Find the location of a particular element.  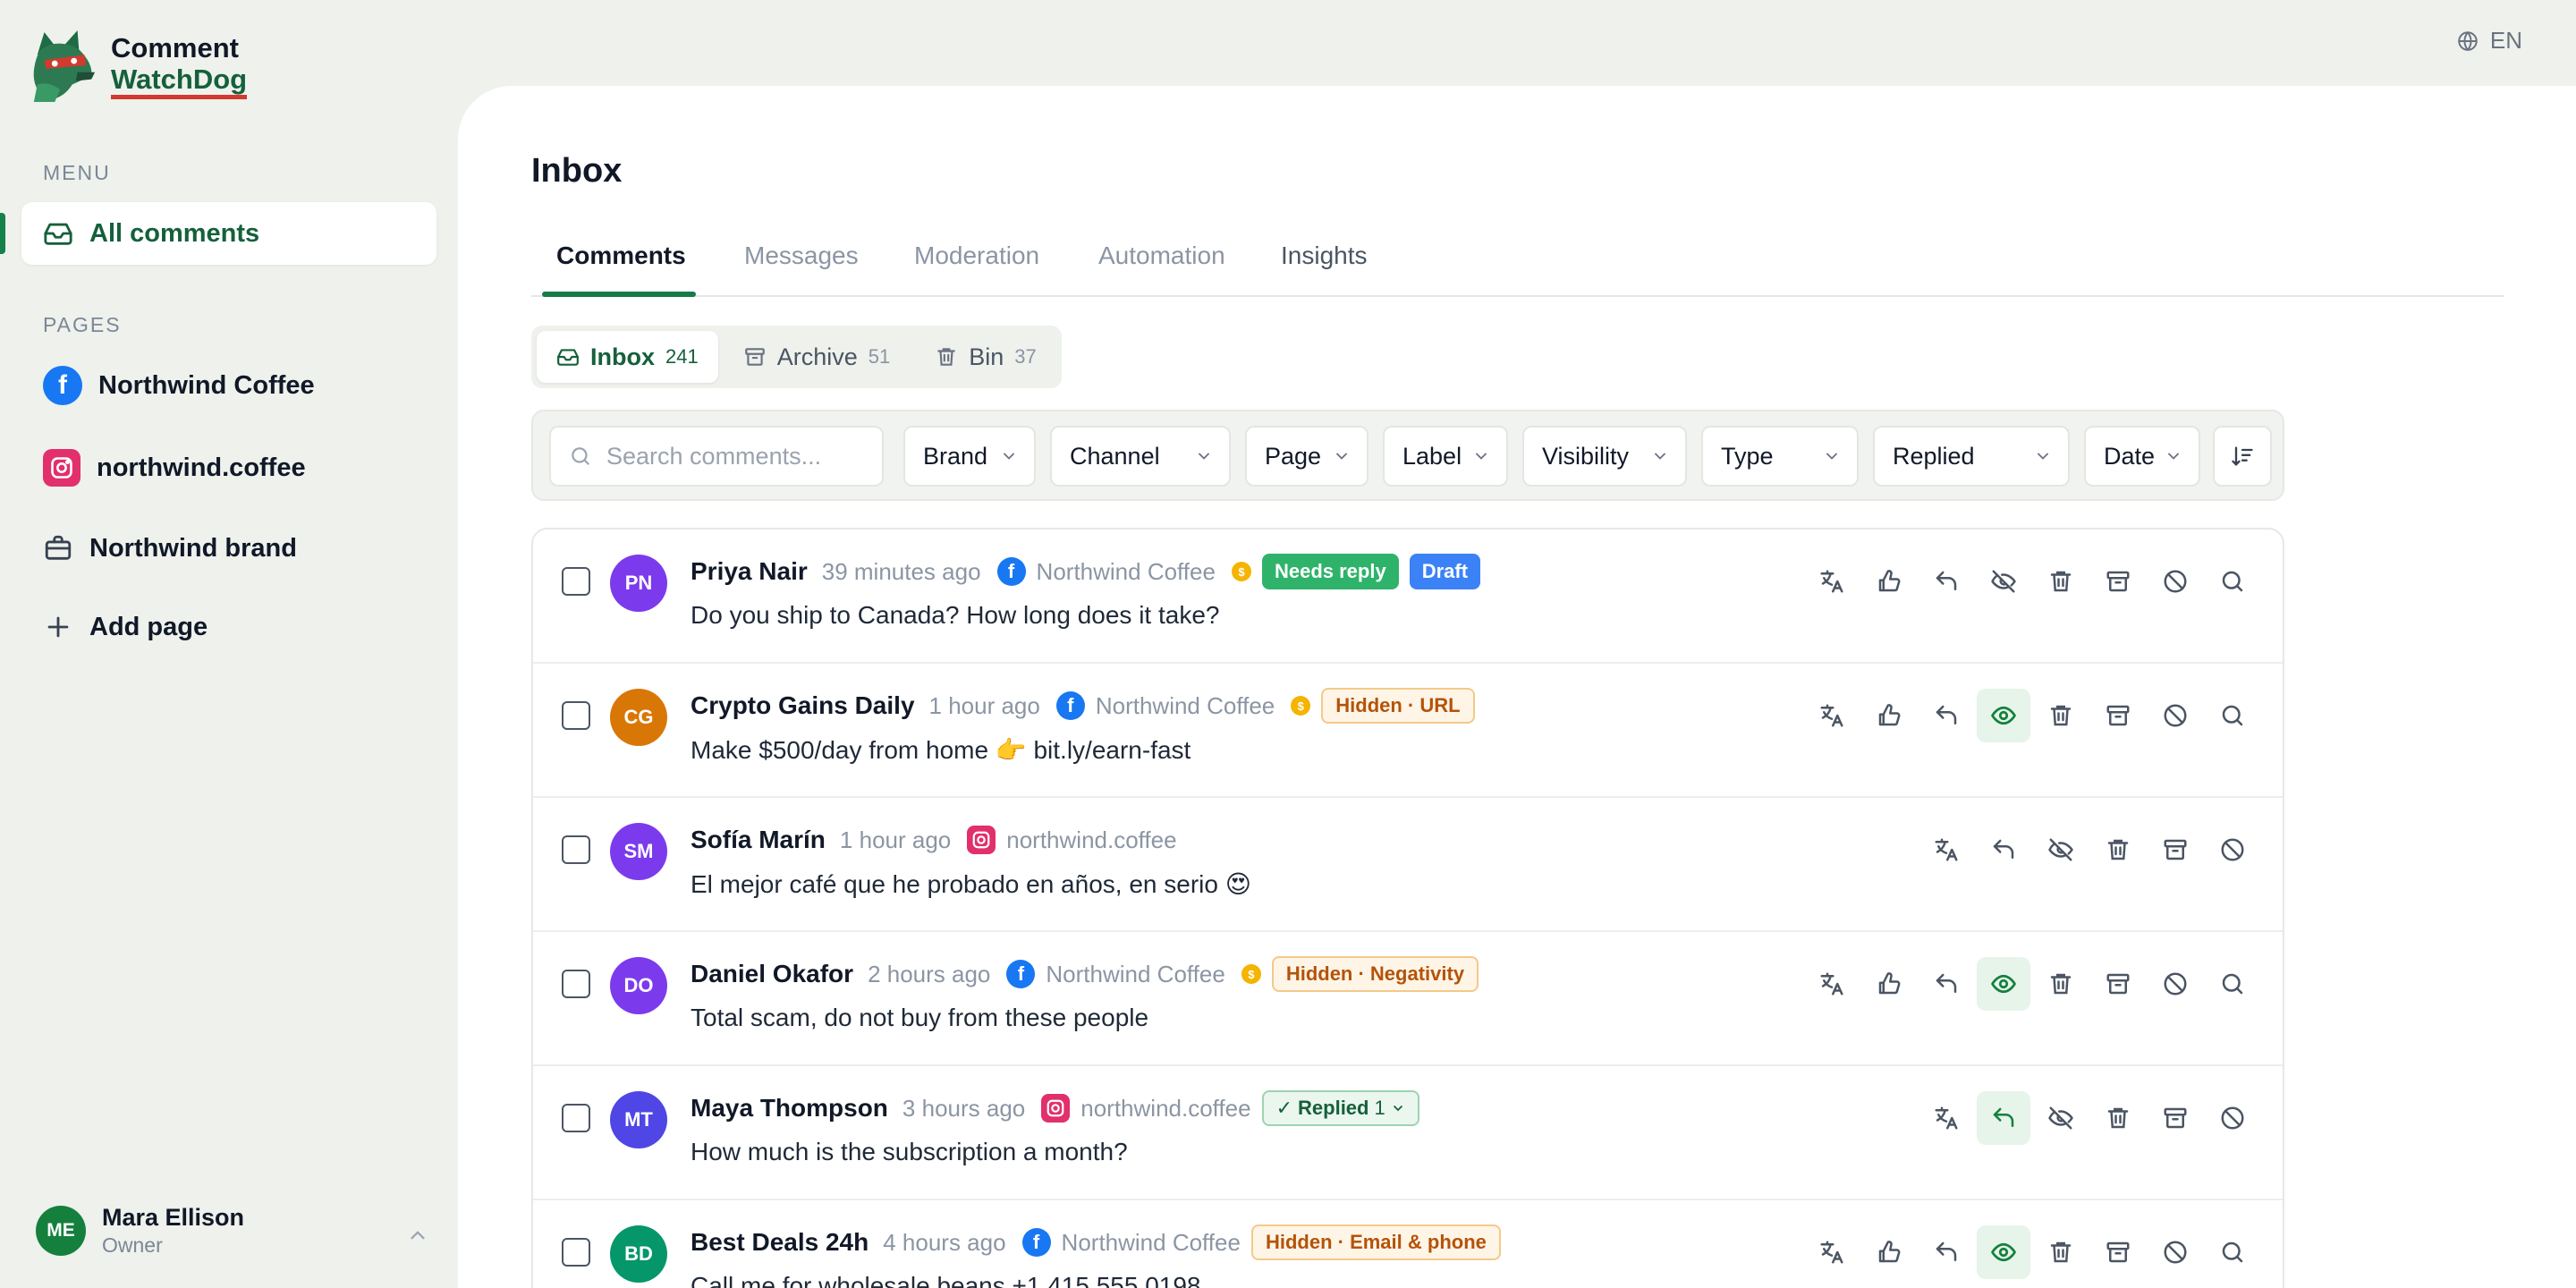

segment-label: Inbox is located at coordinates (622, 356).